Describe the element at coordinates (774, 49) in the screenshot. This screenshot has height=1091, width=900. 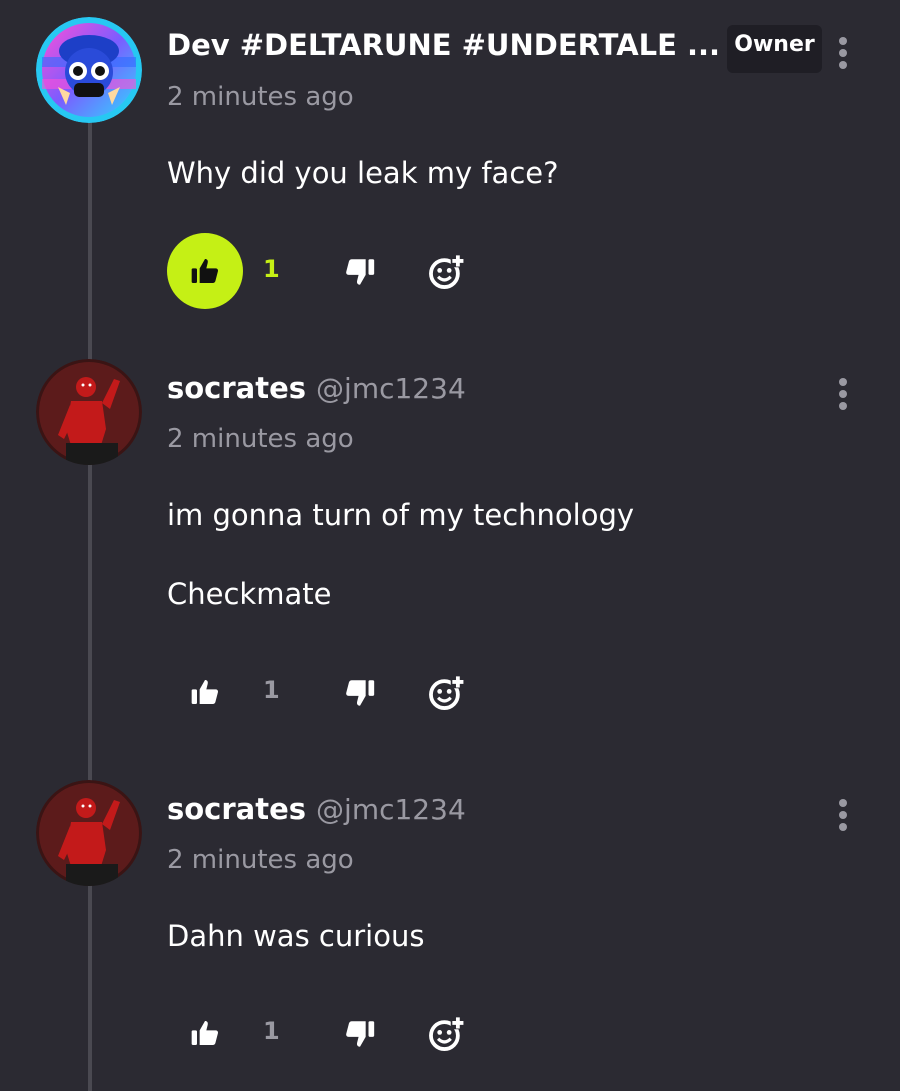
I see `owner-badge: Owner` at that location.